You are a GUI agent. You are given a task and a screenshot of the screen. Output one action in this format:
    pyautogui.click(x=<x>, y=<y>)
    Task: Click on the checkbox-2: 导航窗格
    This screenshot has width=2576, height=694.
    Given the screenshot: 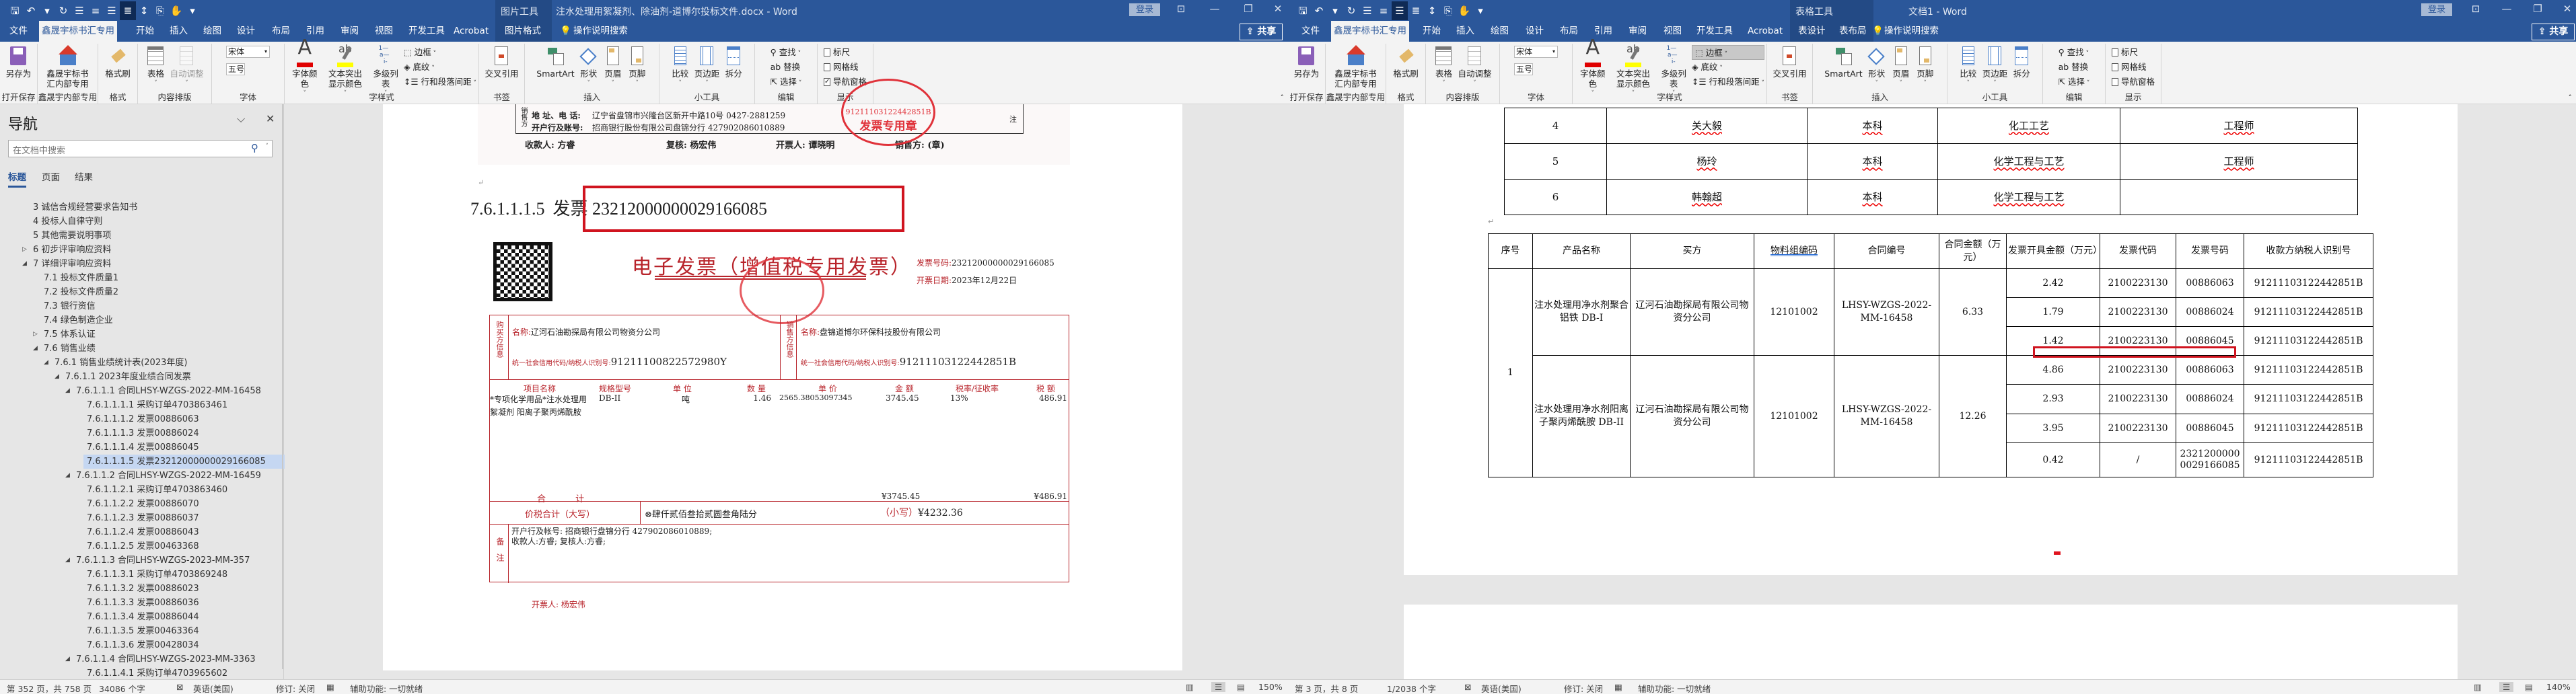 What is the action you would take?
    pyautogui.click(x=2133, y=82)
    